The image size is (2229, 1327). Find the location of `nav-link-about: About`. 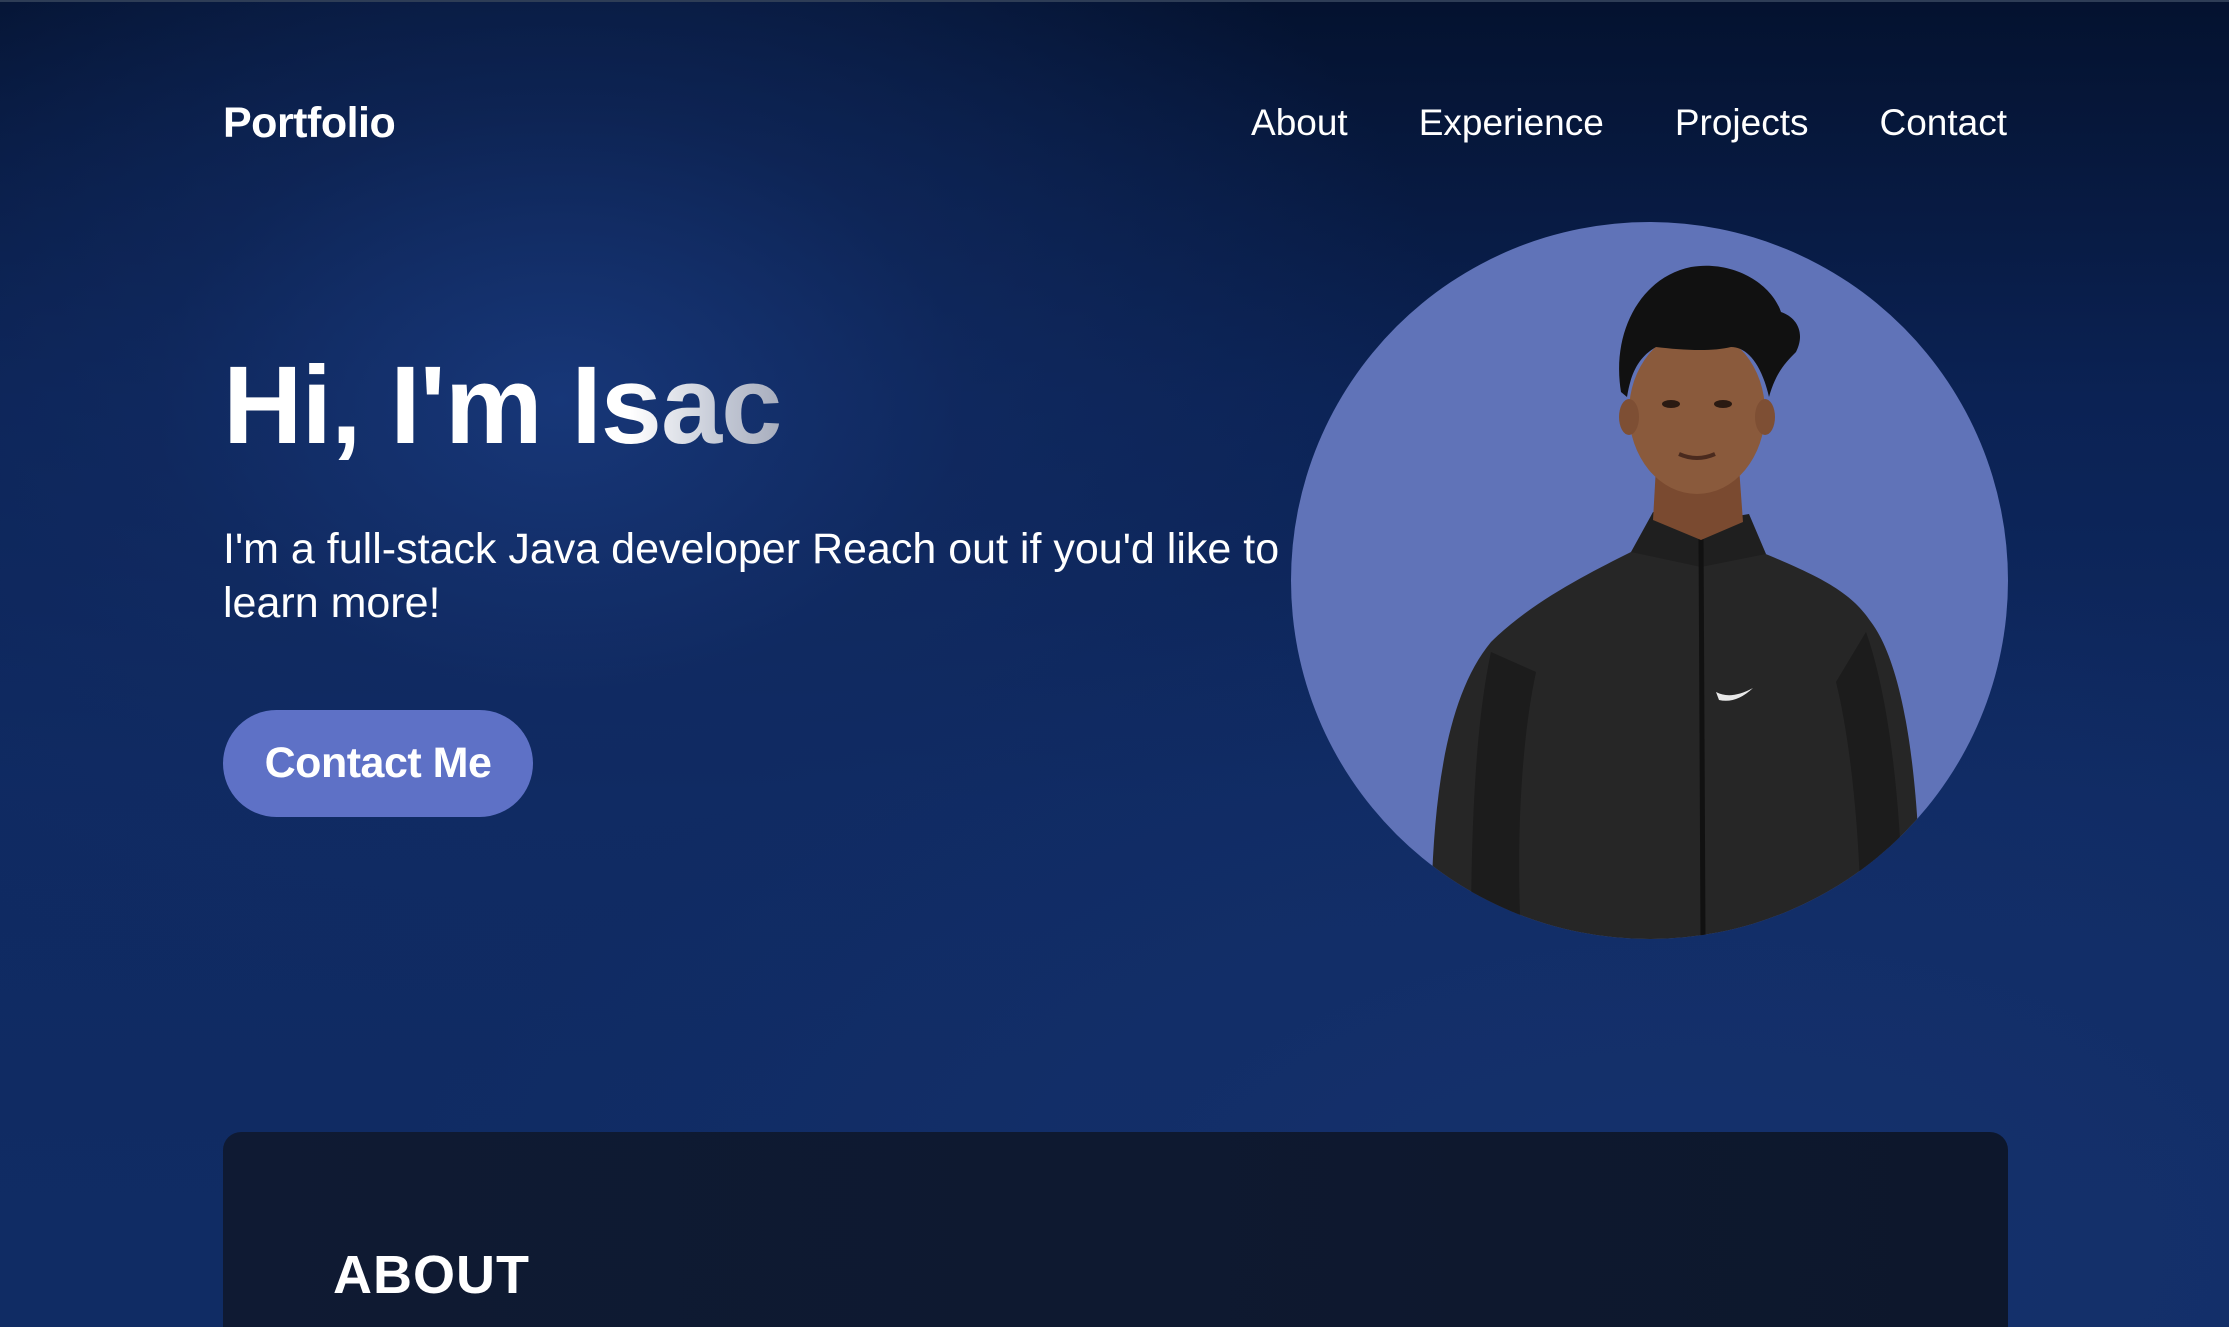

nav-link-about: About is located at coordinates (1299, 123).